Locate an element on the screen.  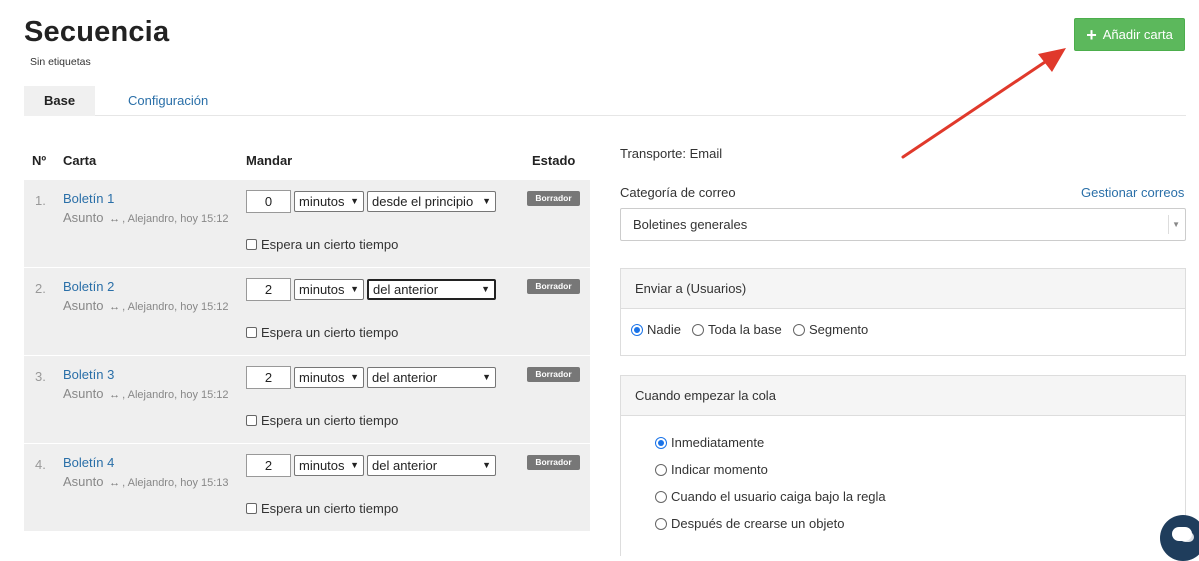
row-number: 1. is located at coordinates (40, 200).